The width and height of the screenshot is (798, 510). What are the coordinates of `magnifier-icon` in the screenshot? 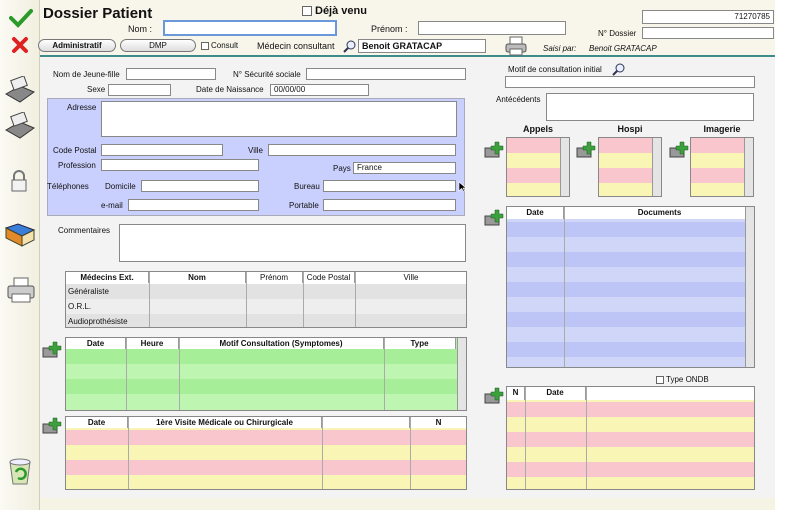 It's located at (350, 47).